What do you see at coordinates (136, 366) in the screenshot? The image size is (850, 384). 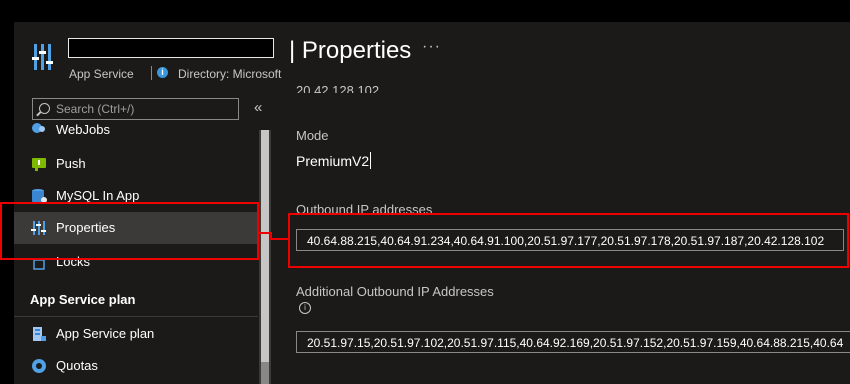 I see `sidebar-item-quotas: Quotas` at bounding box center [136, 366].